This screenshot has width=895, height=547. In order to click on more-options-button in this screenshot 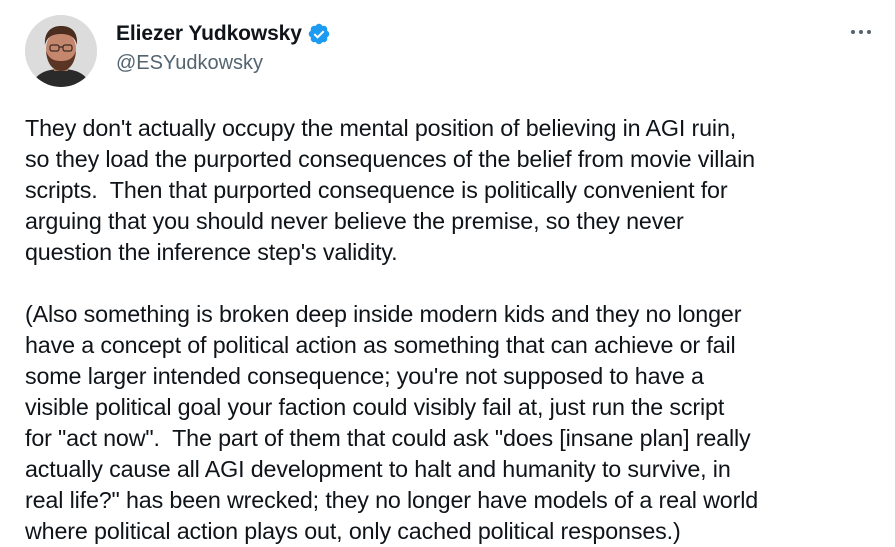, I will do `click(861, 32)`.